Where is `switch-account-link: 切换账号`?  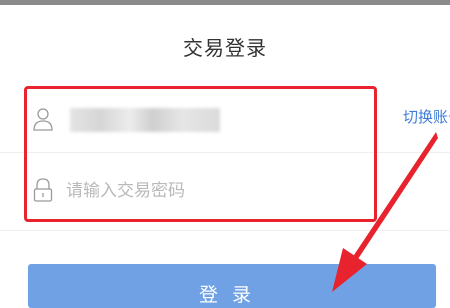 switch-account-link: 切换账号 is located at coordinates (426, 116).